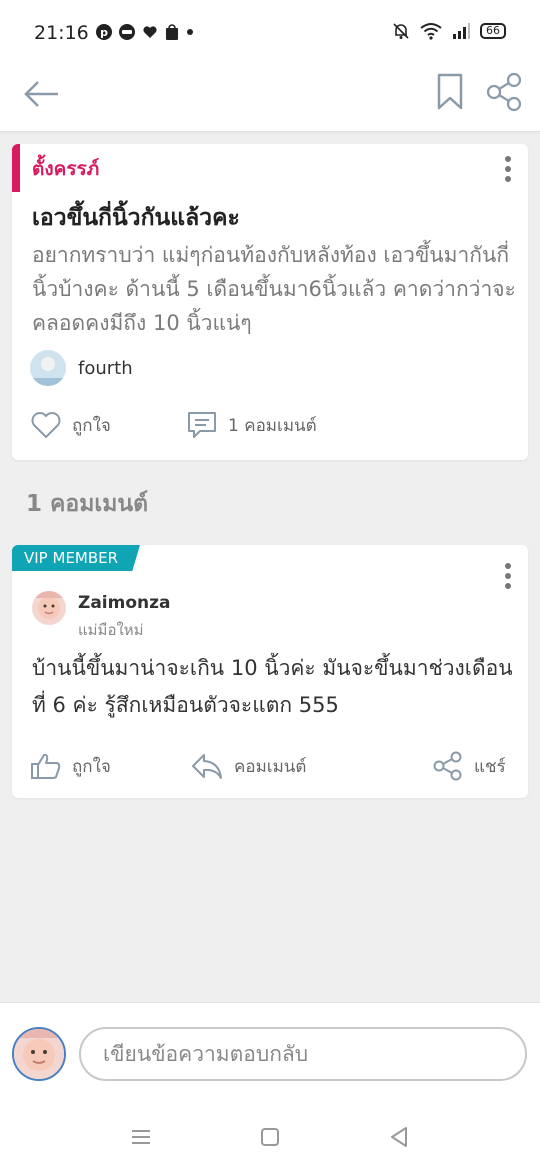  I want to click on comment-count-label: 1 คอมเมนต์, so click(272, 425).